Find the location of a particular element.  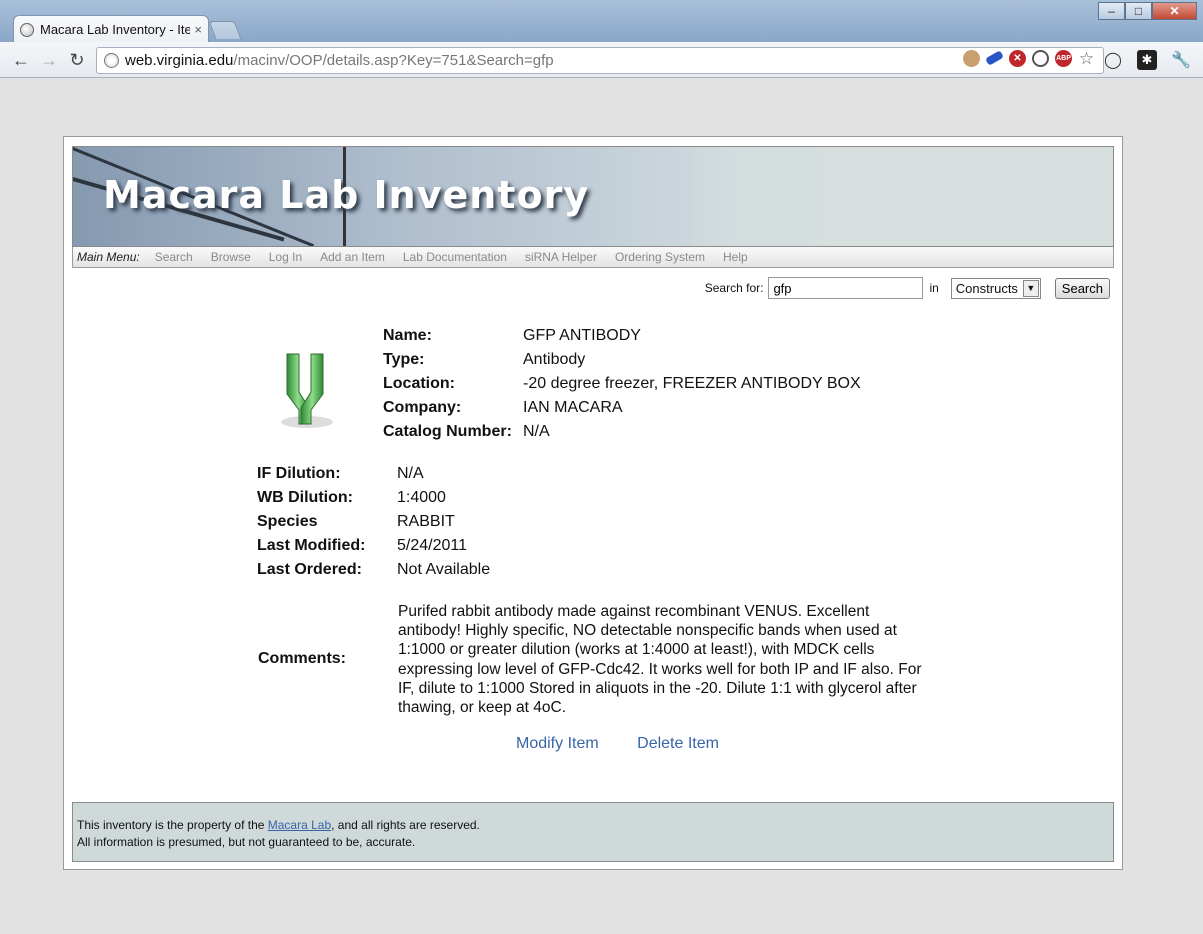

item-type: Antibody is located at coordinates (554, 359).